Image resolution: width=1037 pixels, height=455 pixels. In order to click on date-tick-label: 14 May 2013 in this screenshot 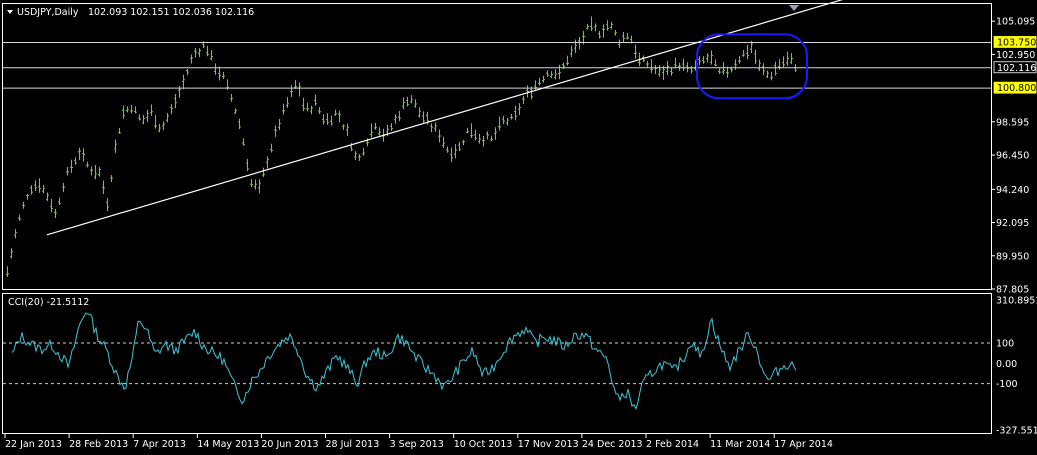, I will do `click(228, 444)`.